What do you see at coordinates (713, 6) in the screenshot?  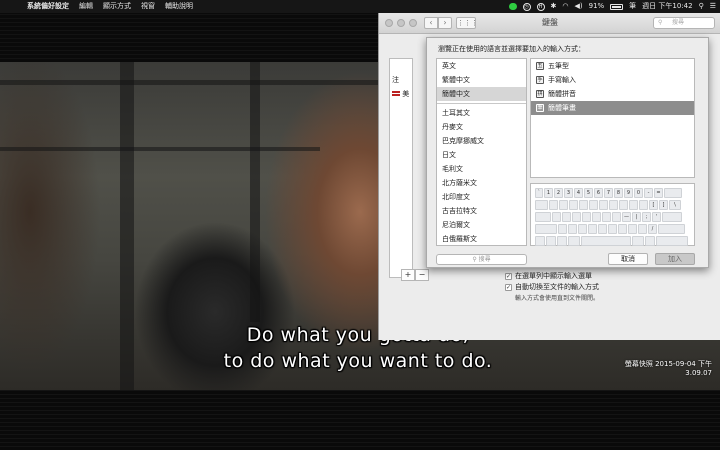 I see `notification-center-icon: ☰` at bounding box center [713, 6].